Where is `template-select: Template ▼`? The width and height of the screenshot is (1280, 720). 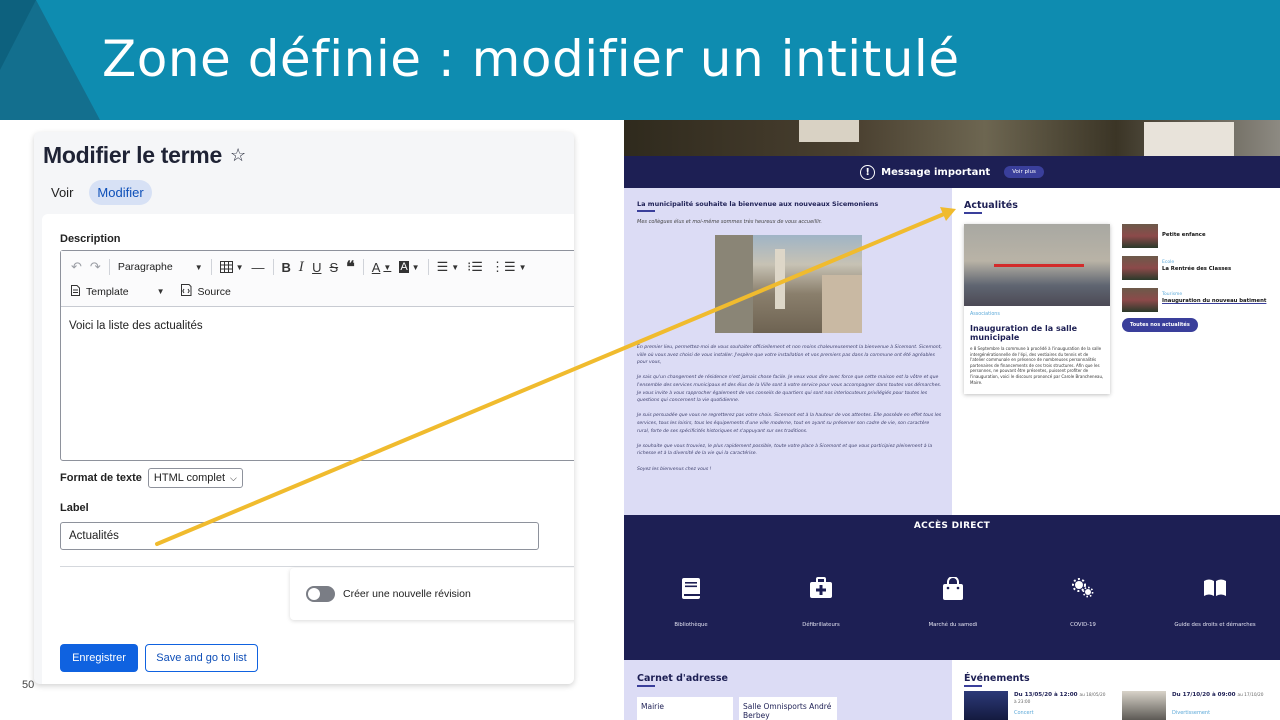
template-select: Template ▼ is located at coordinates (118, 291).